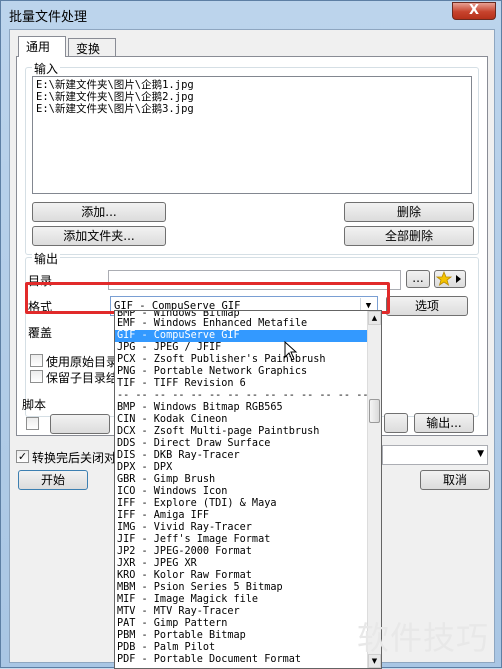  What do you see at coordinates (248, 360) in the screenshot?
I see `dropdown-item: PCX - Zsoft Publisher's Paintbrush` at bounding box center [248, 360].